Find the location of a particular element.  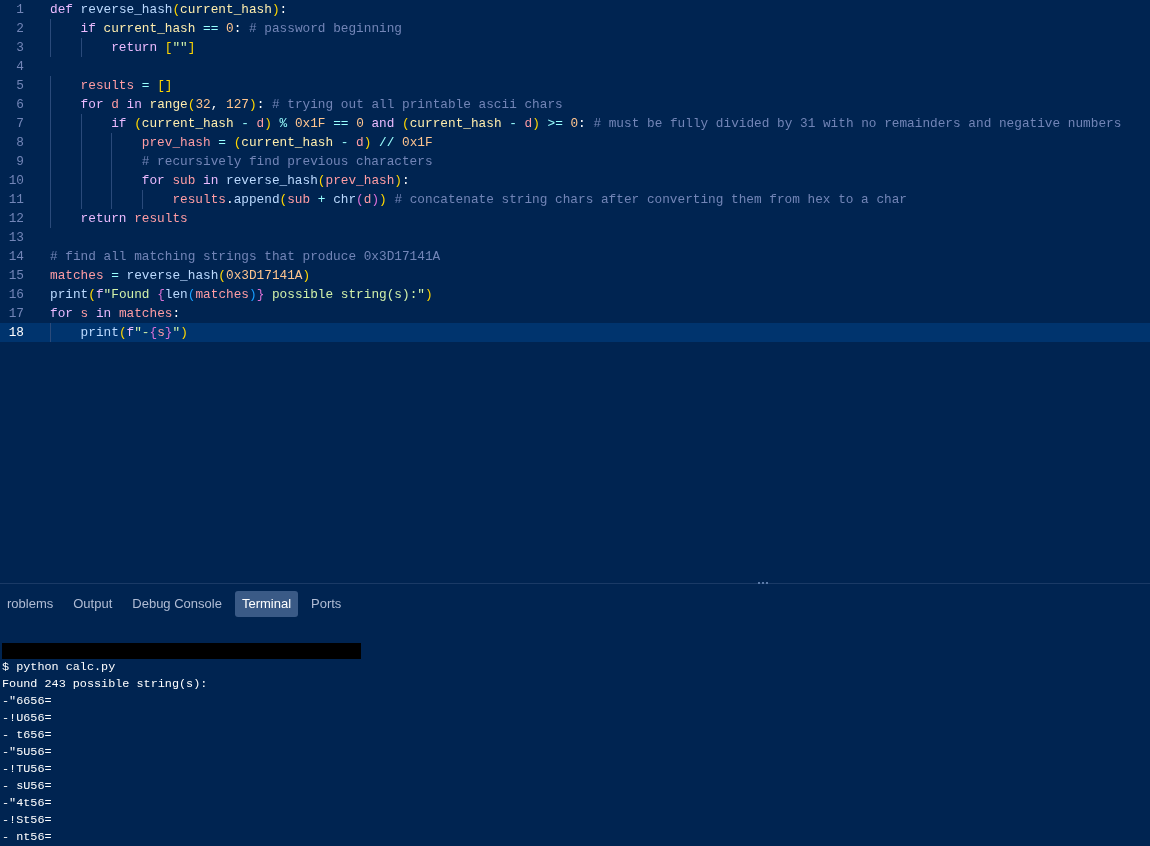

line-number: 18 is located at coordinates (15, 332).